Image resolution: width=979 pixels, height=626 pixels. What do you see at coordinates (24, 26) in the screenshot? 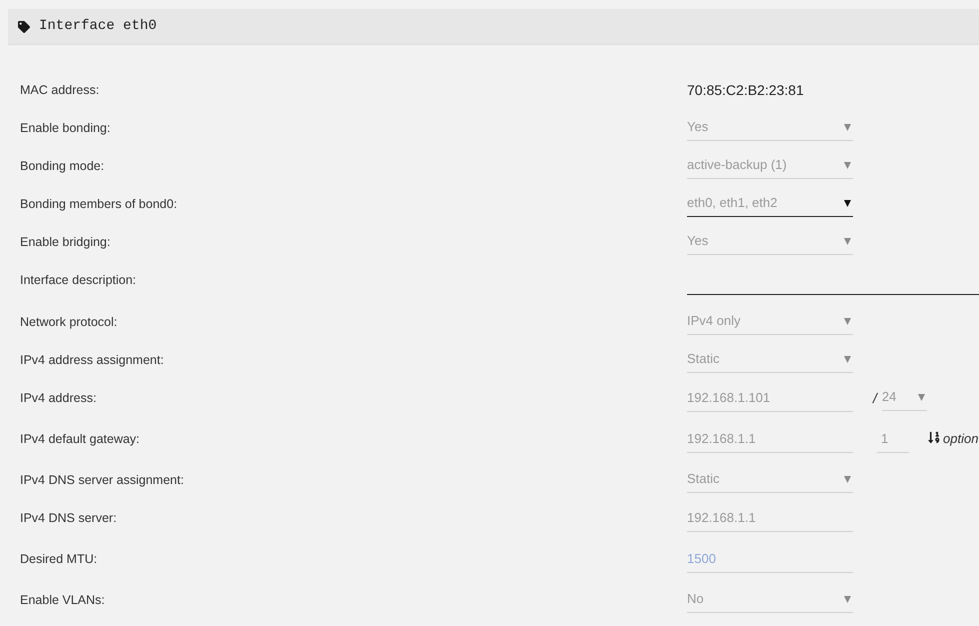
I see `tag-icon` at bounding box center [24, 26].